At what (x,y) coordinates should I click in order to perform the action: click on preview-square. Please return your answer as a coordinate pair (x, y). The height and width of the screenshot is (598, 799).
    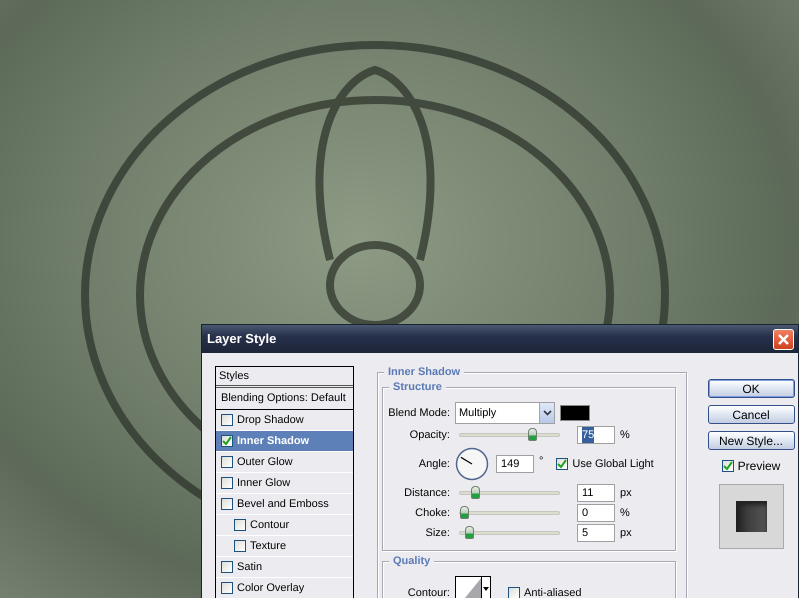
    Looking at the image, I should click on (751, 516).